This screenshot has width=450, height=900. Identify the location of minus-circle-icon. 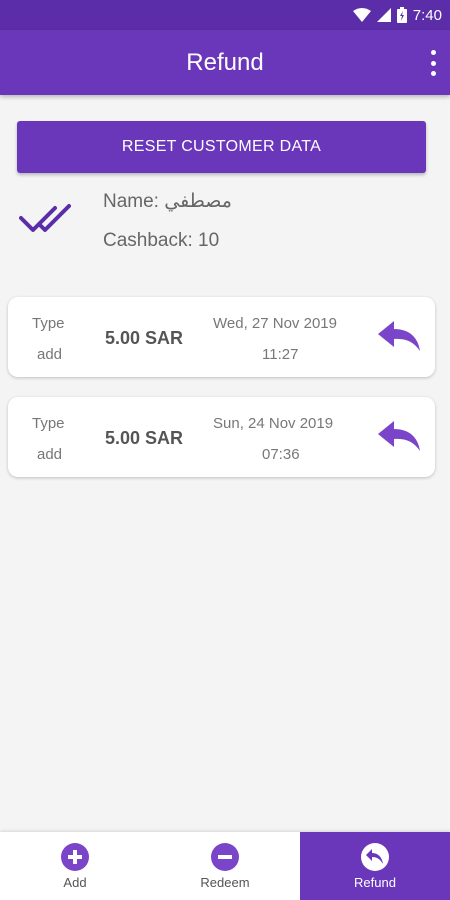
(225, 856).